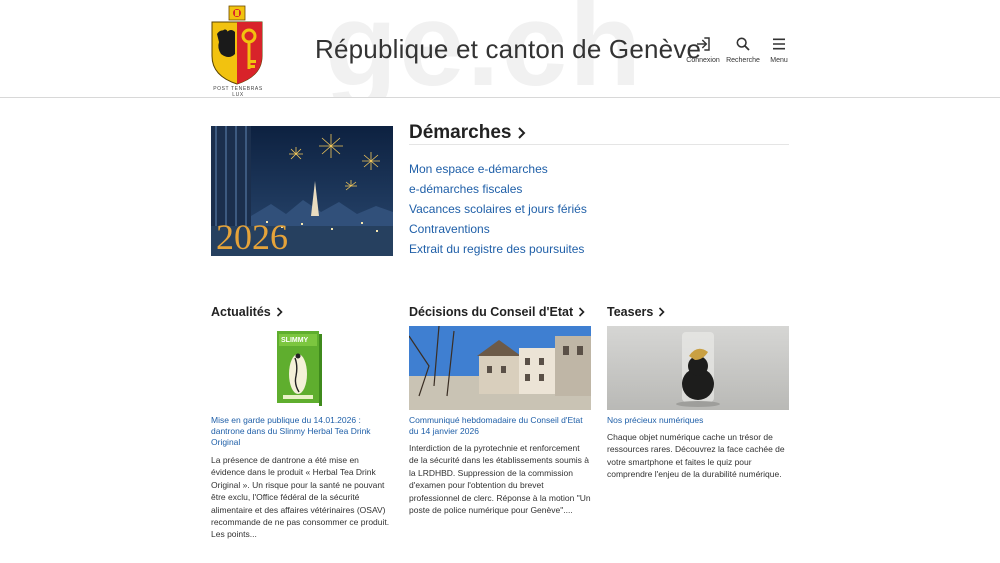 The height and width of the screenshot is (563, 1000). Describe the element at coordinates (498, 252) in the screenshot. I see `demarches-link-poursuites: Extrait du registre des poursuites` at that location.